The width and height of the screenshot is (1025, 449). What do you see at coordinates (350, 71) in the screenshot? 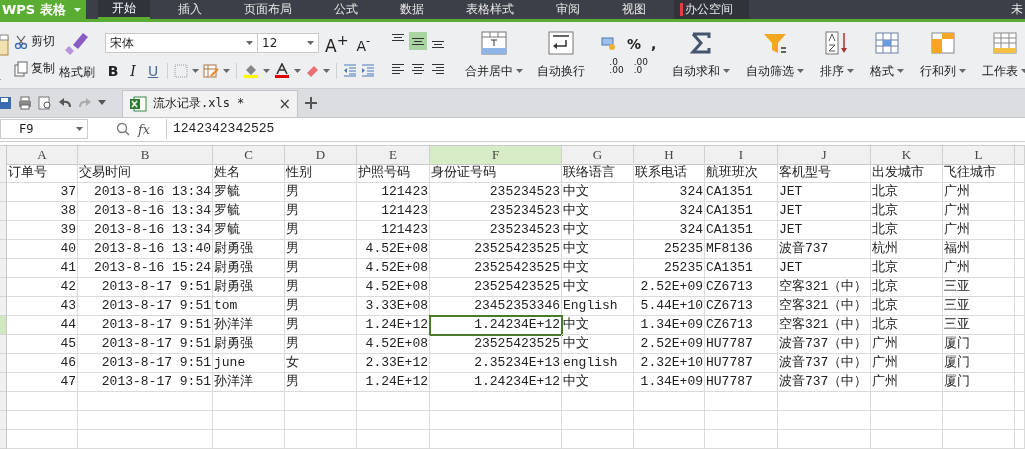
I see `decrease-indent-icon` at bounding box center [350, 71].